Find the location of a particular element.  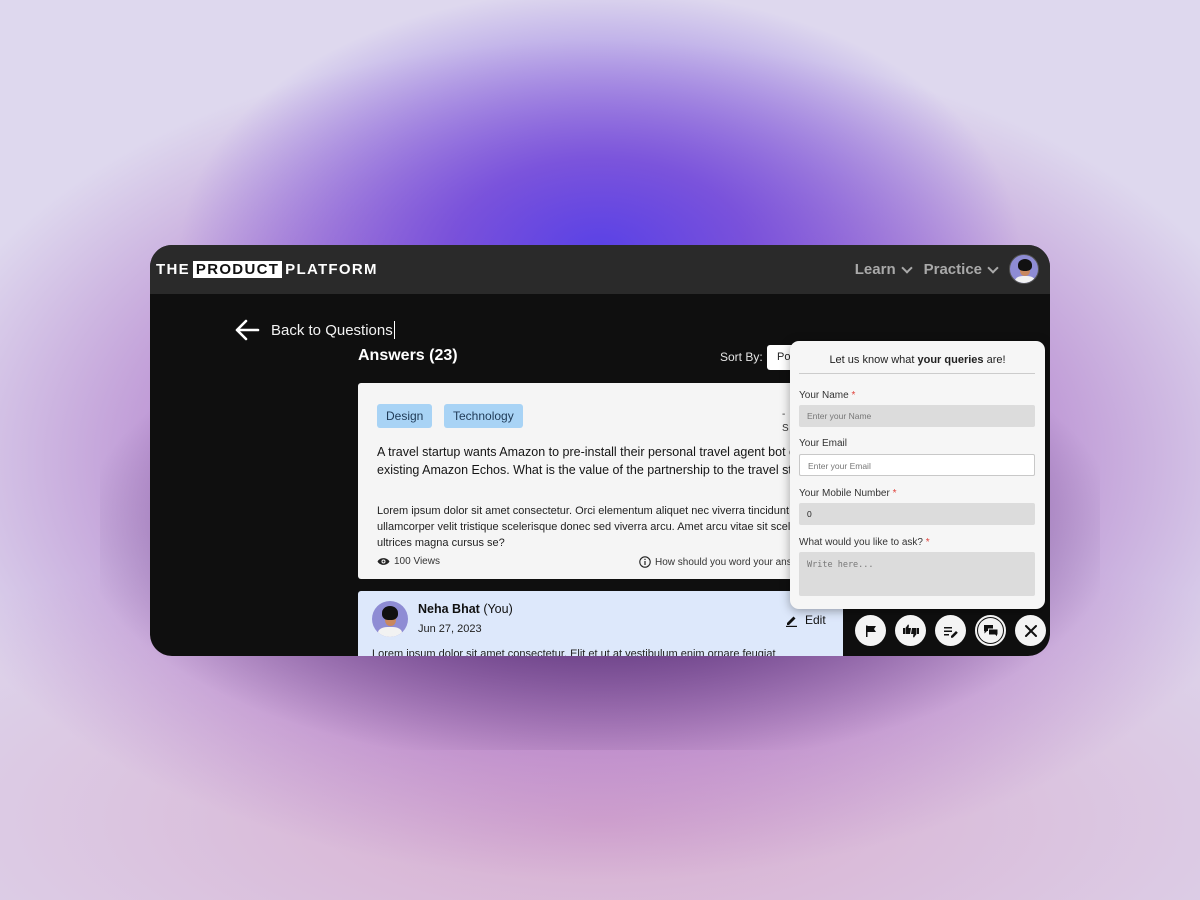

tag-design: Design is located at coordinates (405, 416).